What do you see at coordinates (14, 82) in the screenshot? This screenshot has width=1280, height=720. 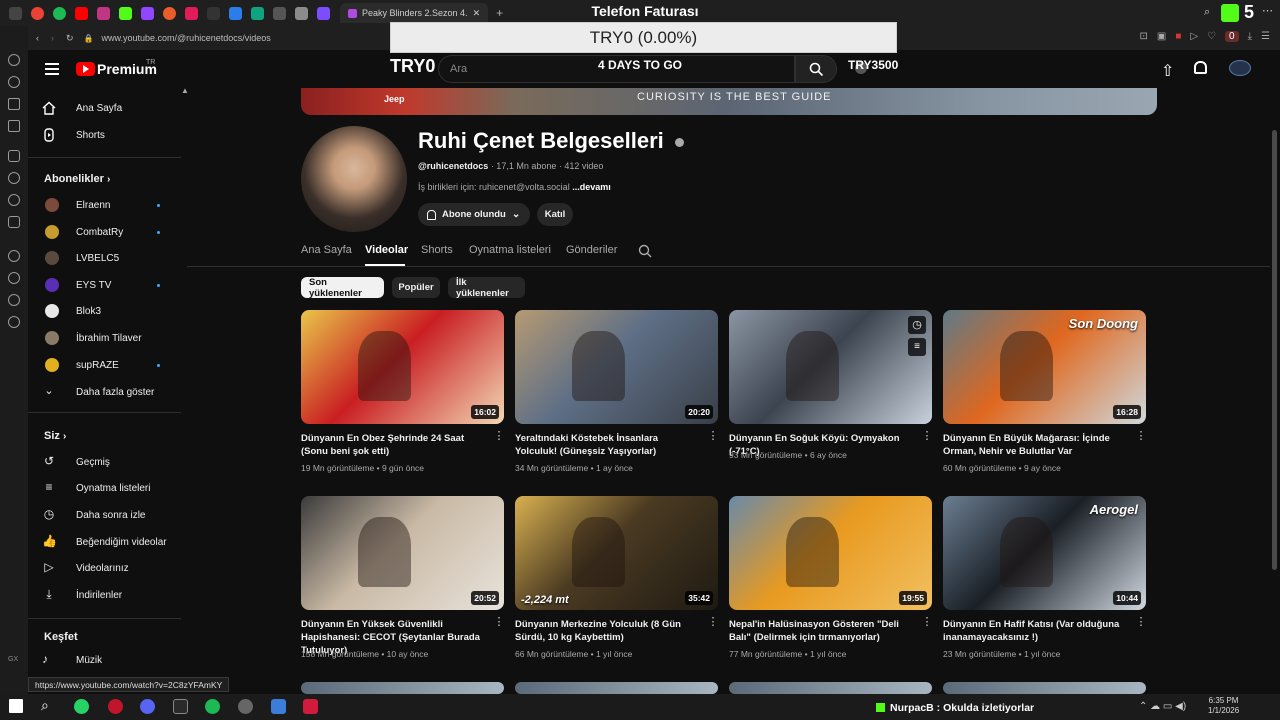 I see `rail-profile-icon` at bounding box center [14, 82].